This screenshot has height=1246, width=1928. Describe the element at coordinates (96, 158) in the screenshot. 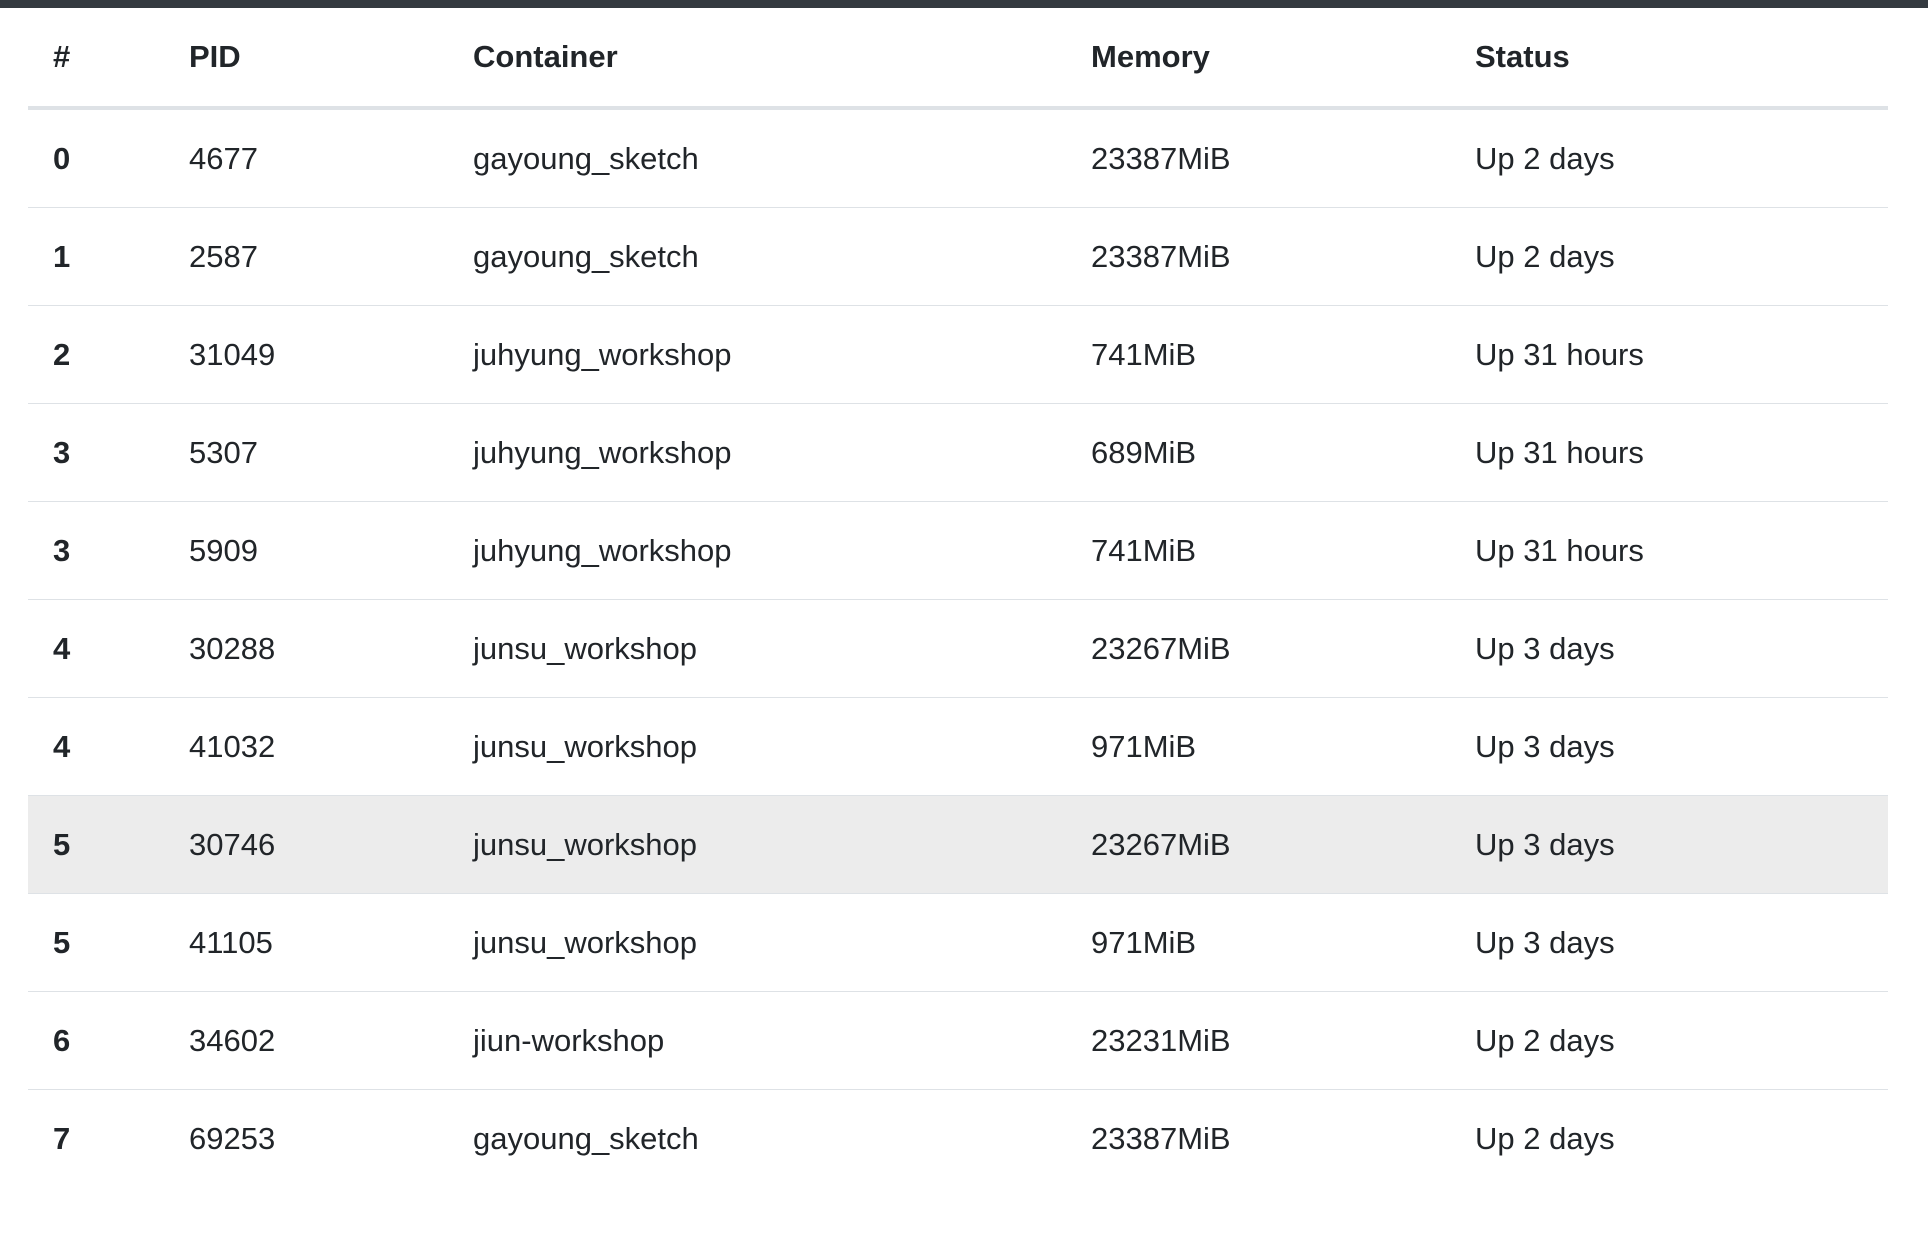

I see `gpu-index-cell: 0` at that location.